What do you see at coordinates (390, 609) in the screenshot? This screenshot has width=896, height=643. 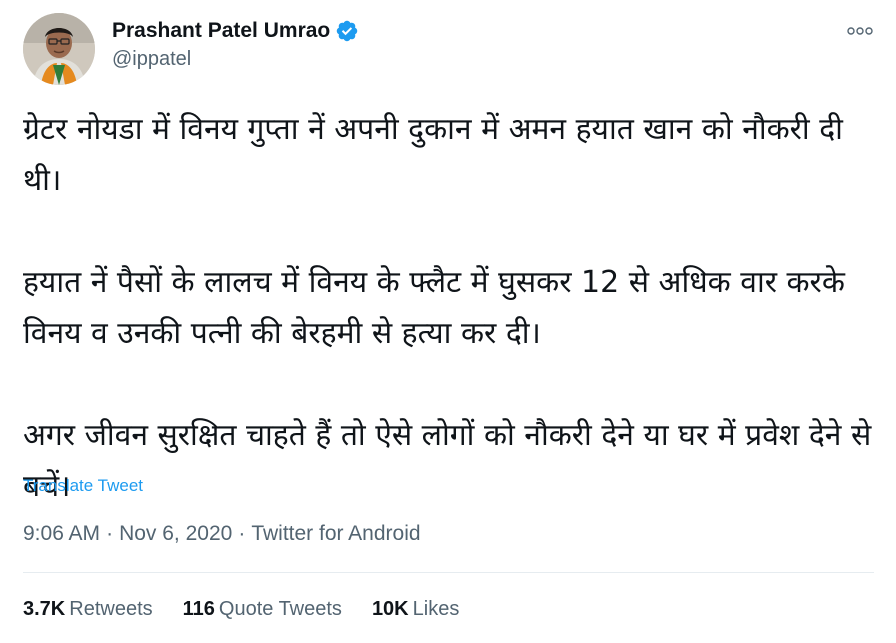 I see `likes-count: 10K` at bounding box center [390, 609].